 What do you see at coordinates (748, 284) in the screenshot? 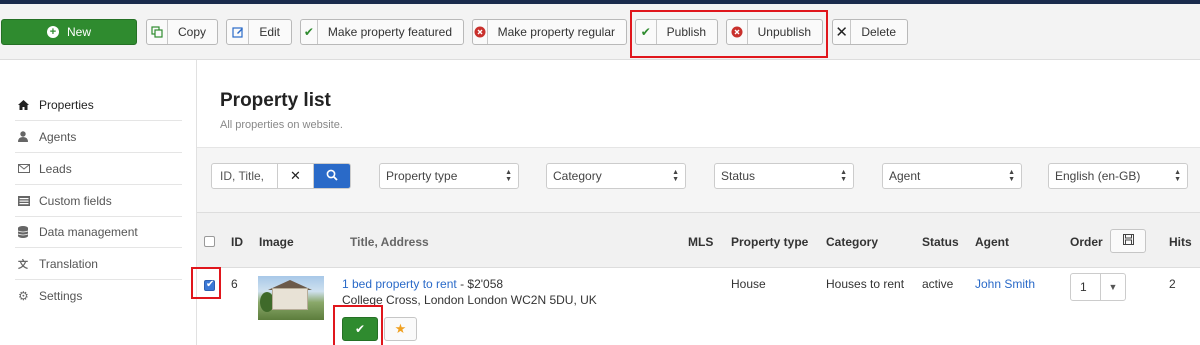
I see `row-property-type: House` at bounding box center [748, 284].